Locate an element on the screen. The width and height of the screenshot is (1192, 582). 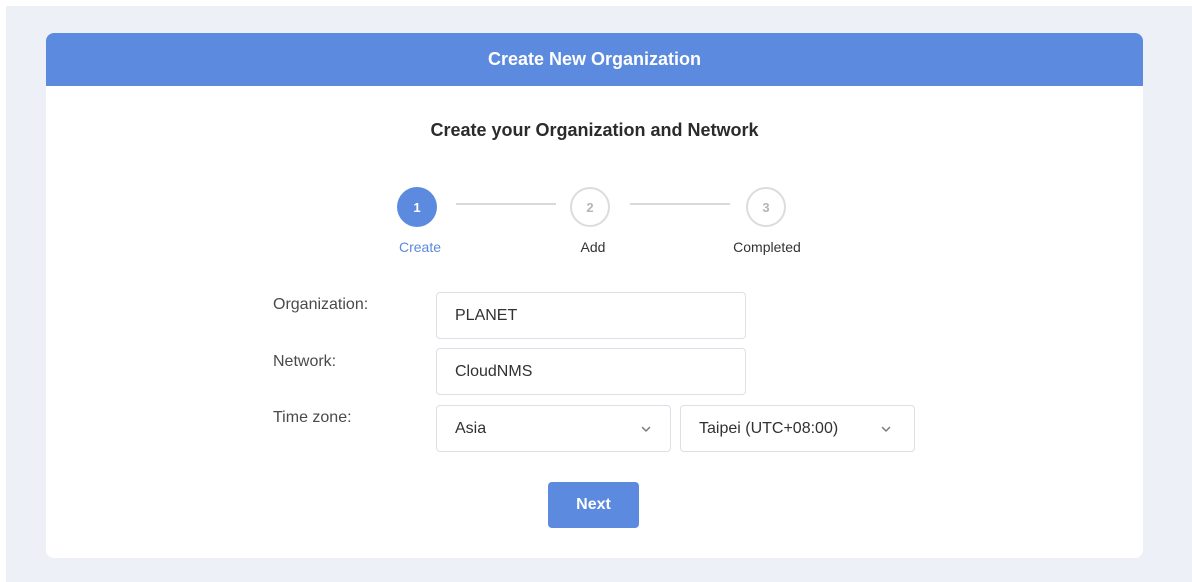
form-subtitle: Create your Organization and Network is located at coordinates (594, 130).